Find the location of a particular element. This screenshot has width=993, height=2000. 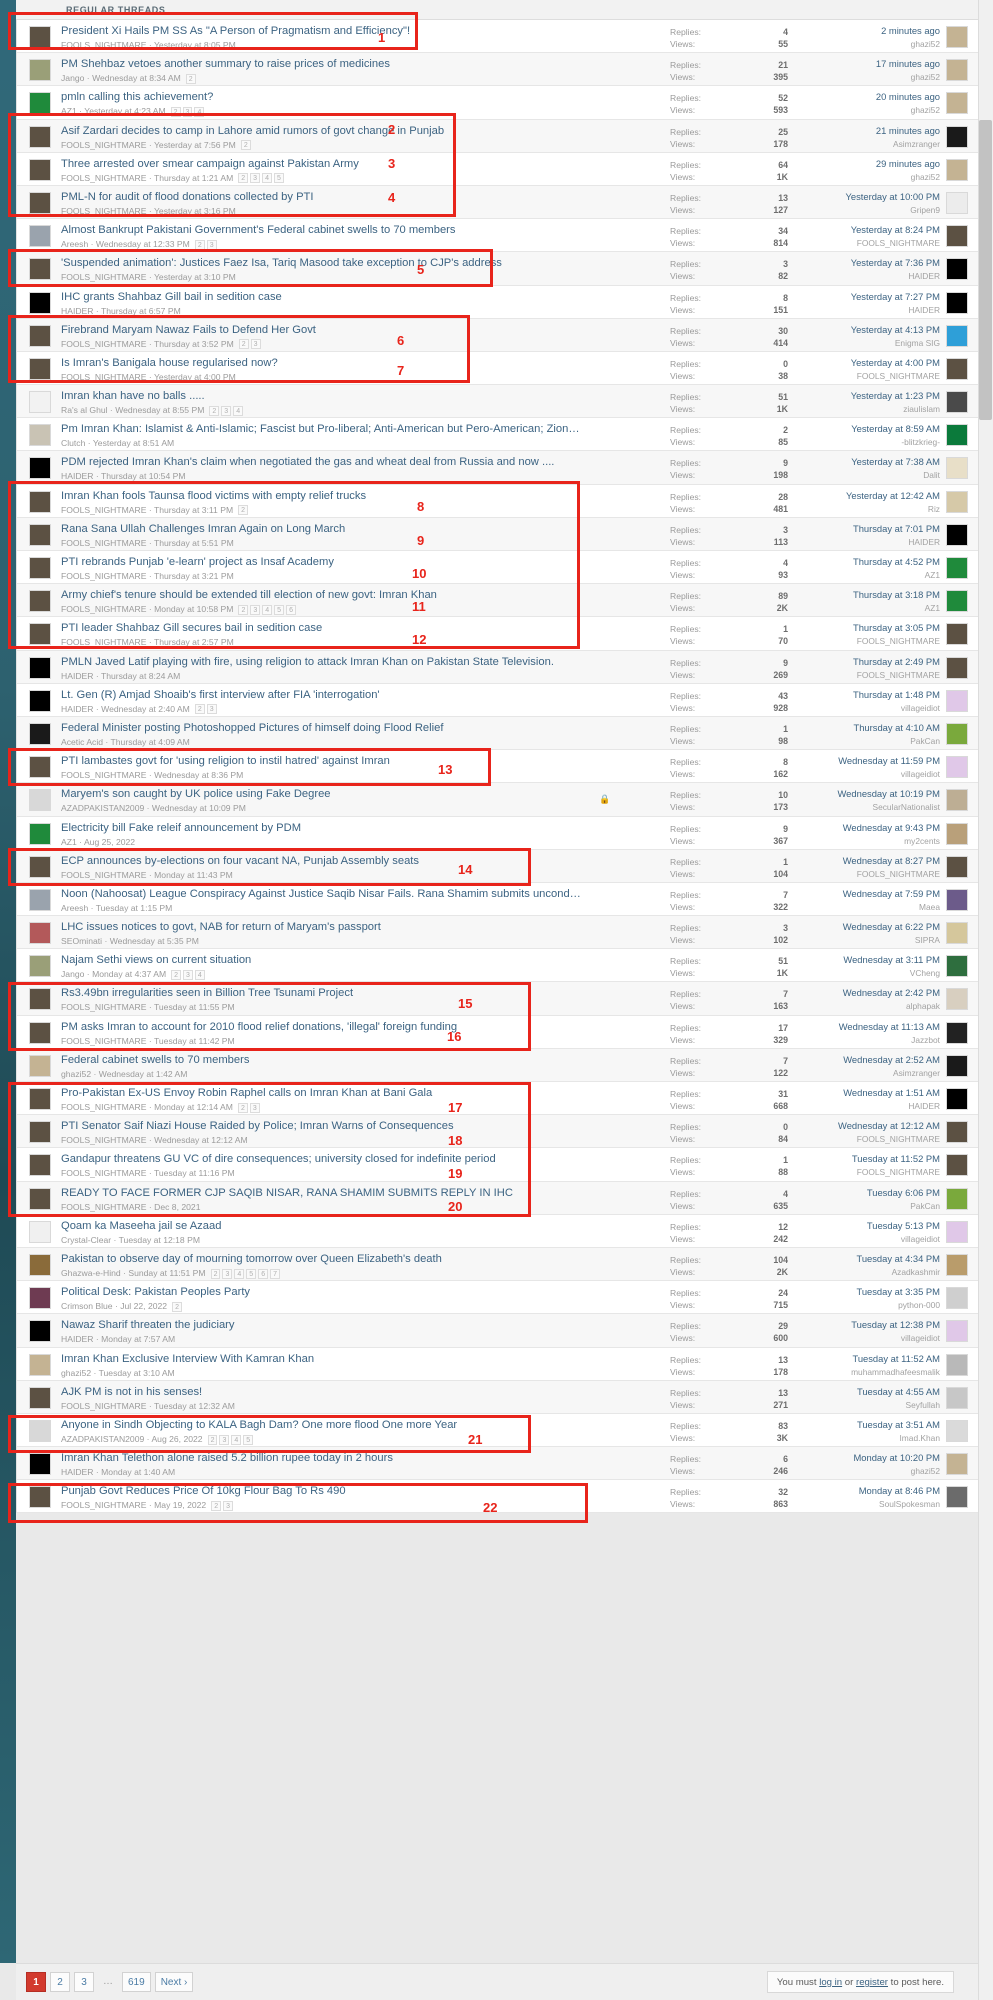

last-post-user: Seyfullah is located at coordinates (868, 1405).